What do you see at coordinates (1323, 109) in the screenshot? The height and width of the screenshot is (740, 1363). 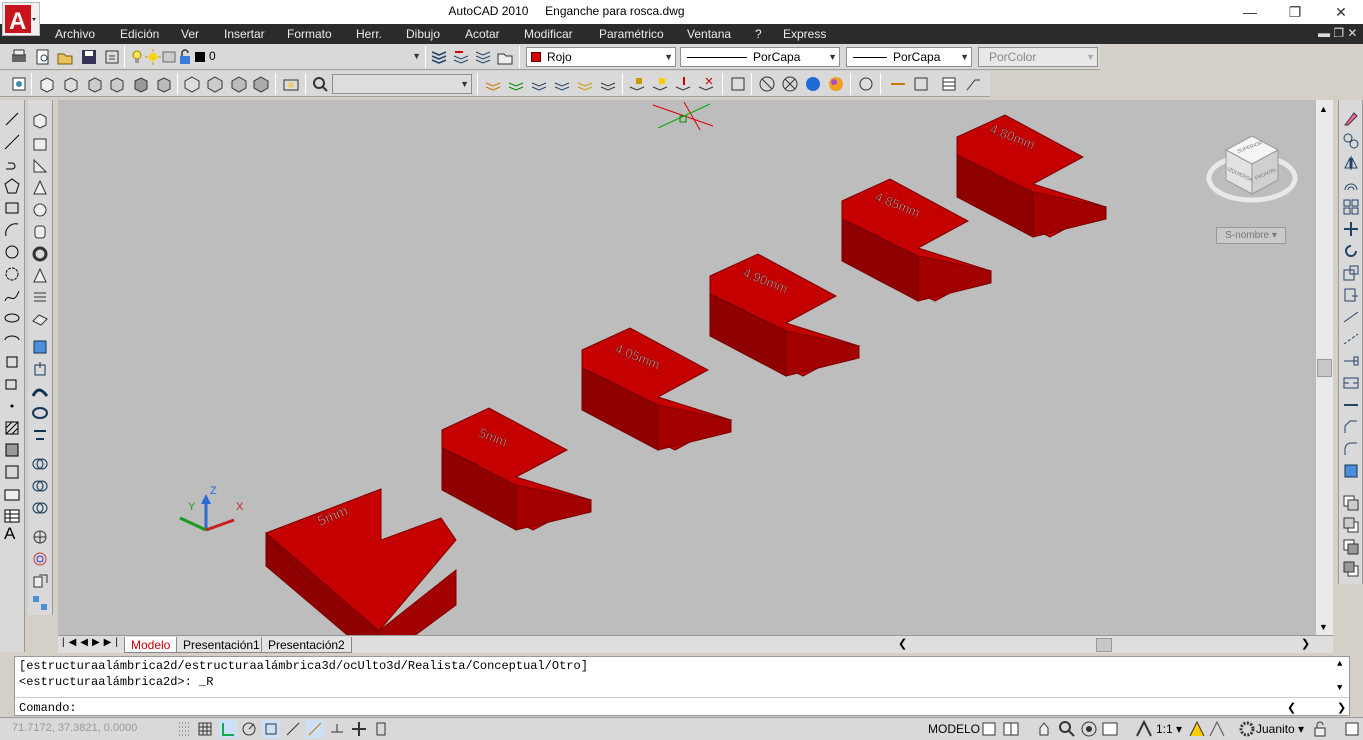 I see `scroll-up-icon: ▲` at bounding box center [1323, 109].